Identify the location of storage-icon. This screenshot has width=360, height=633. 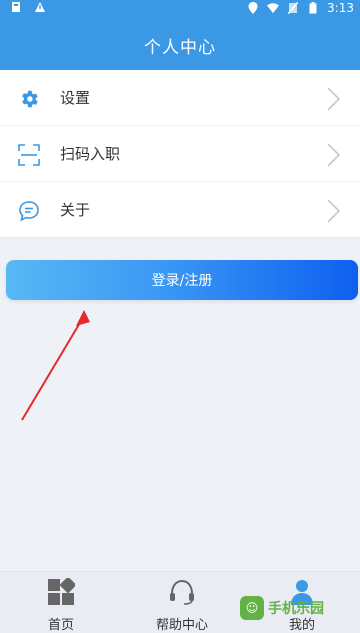
(16, 7).